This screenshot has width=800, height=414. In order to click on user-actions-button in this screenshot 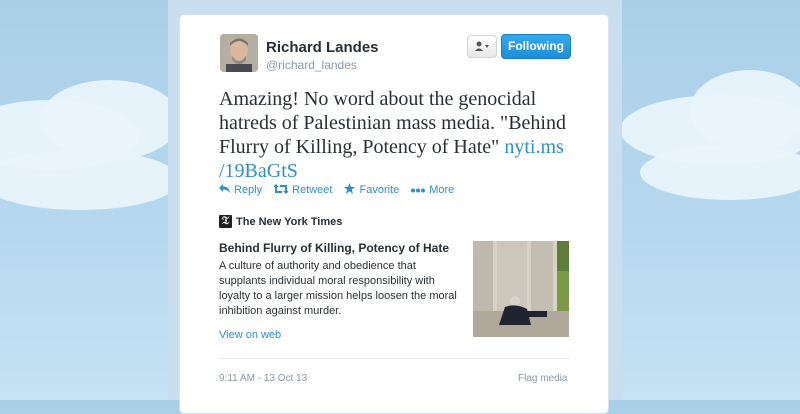, I will do `click(482, 46)`.